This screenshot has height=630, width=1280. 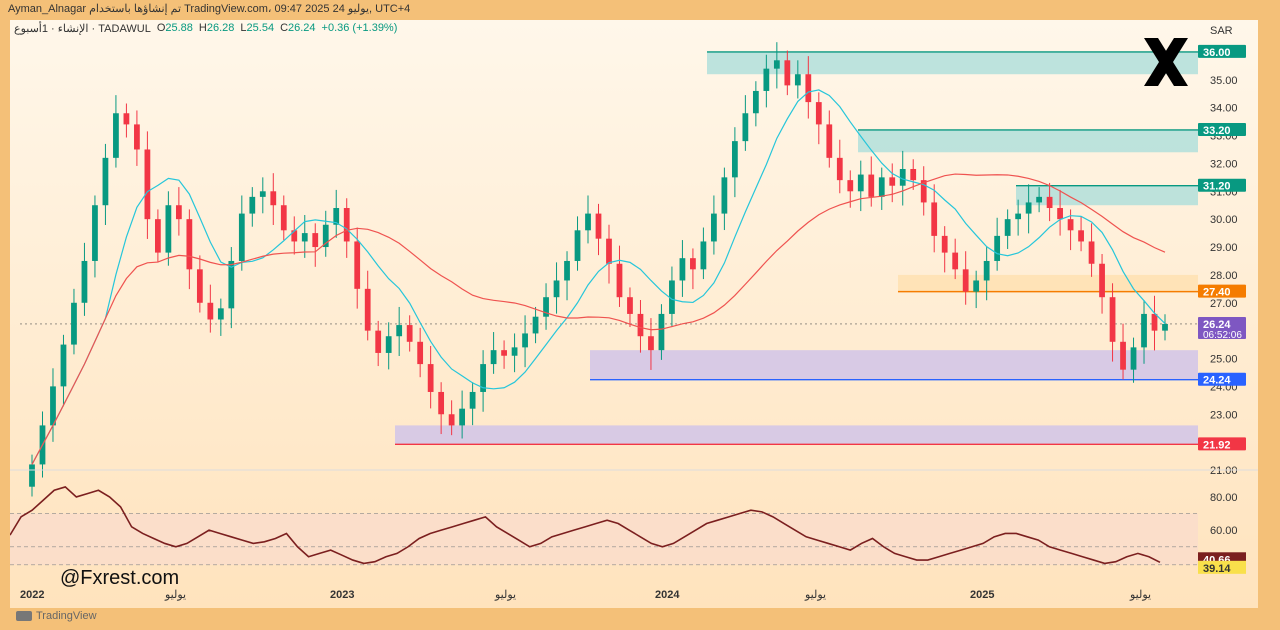 I want to click on price-tick-label: 25.00, so click(x=1224, y=360).